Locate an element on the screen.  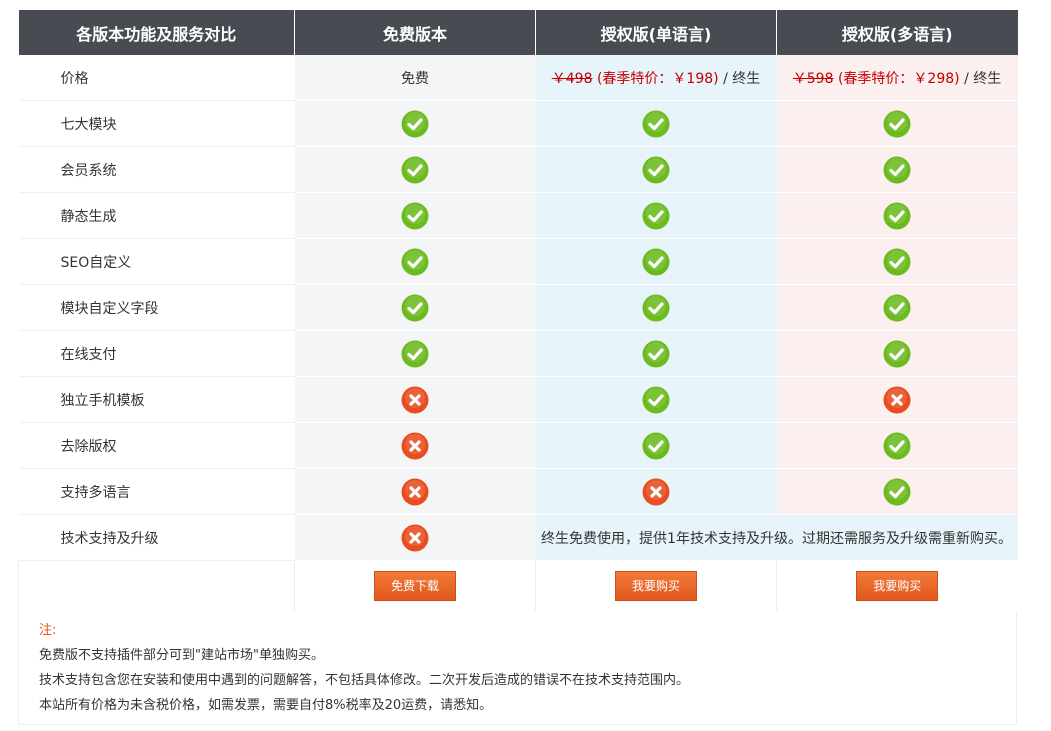
feature-row: 模块自定义字段 is located at coordinates (518, 307).